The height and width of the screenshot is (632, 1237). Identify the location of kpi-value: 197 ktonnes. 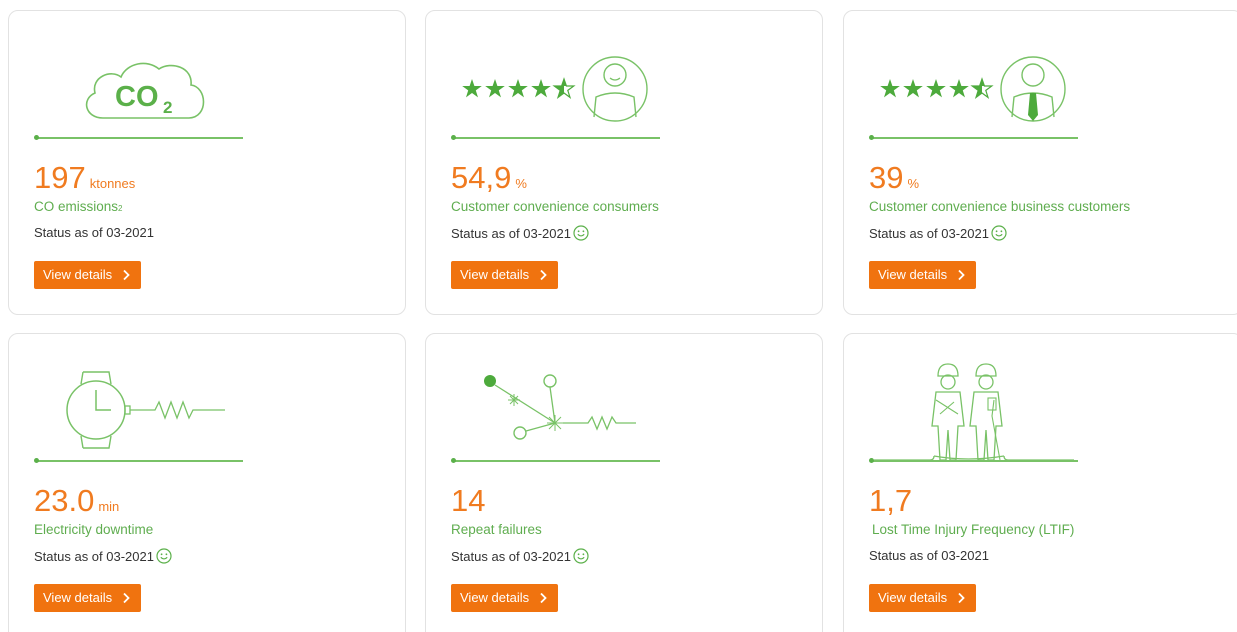
(85, 177).